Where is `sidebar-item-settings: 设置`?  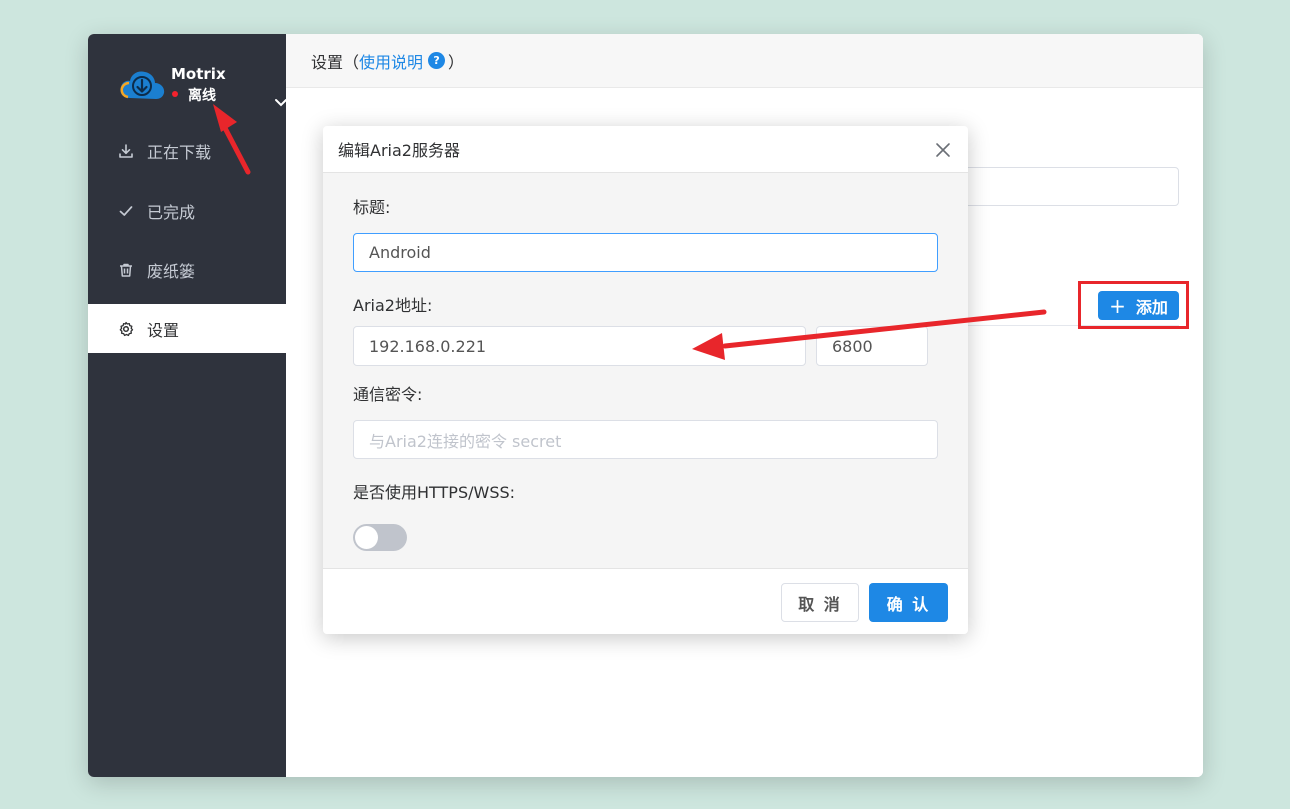
sidebar-item-settings: 设置 is located at coordinates (187, 328).